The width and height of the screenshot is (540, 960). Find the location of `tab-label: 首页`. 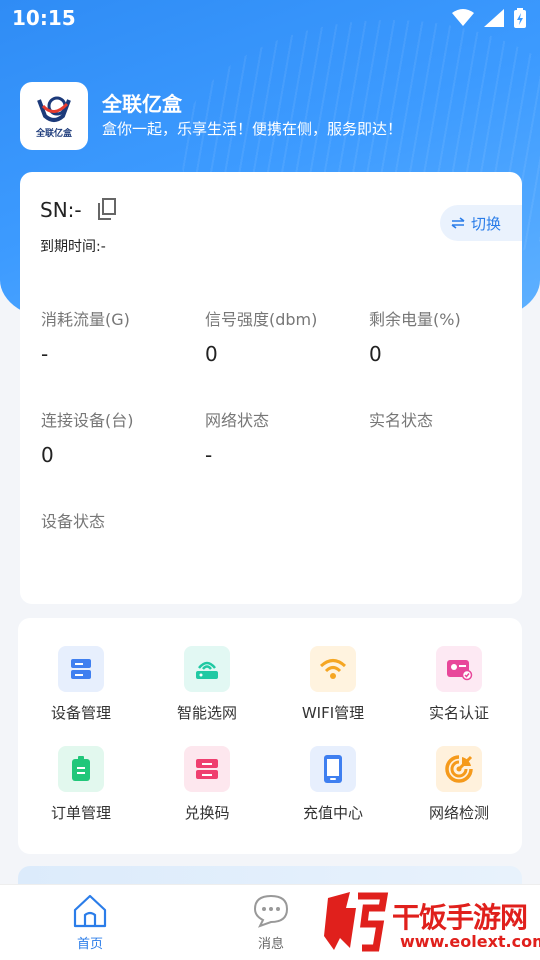

tab-label: 首页 is located at coordinates (89, 944).